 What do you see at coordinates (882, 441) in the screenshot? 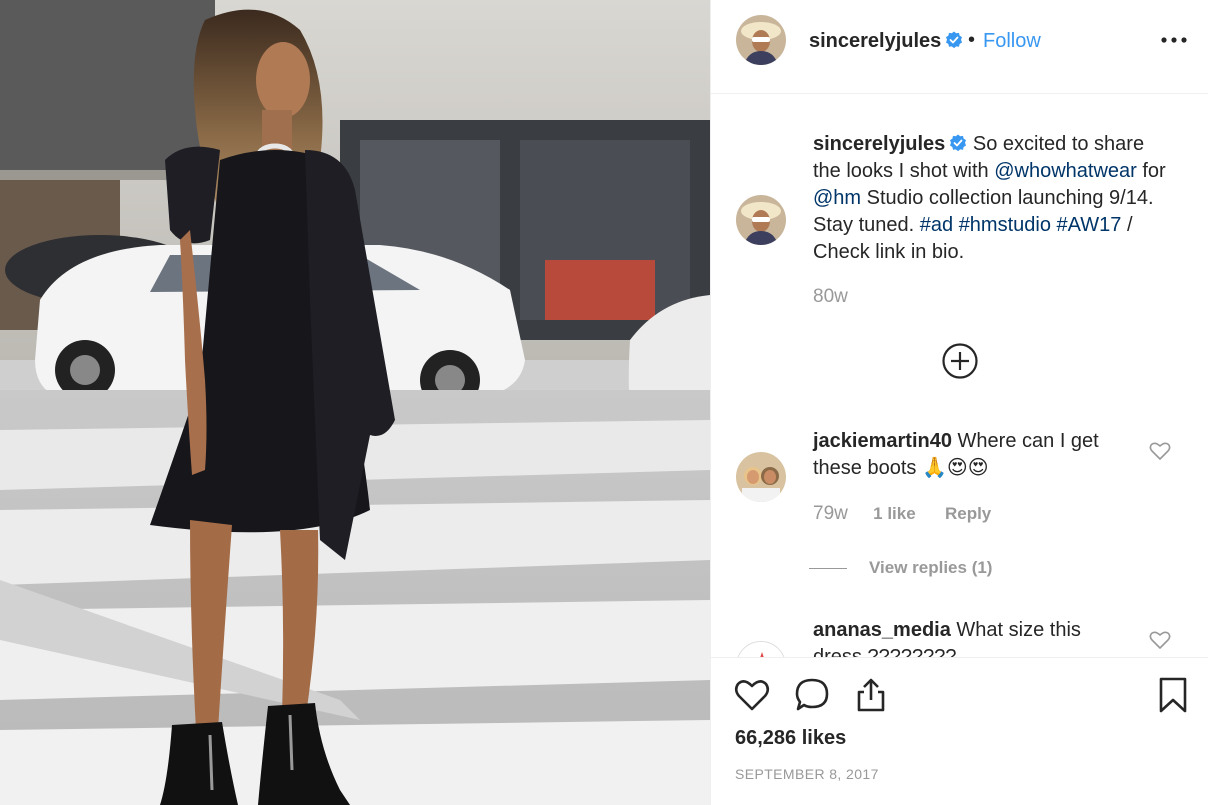
I see `comment-username: jackiemartin40` at bounding box center [882, 441].